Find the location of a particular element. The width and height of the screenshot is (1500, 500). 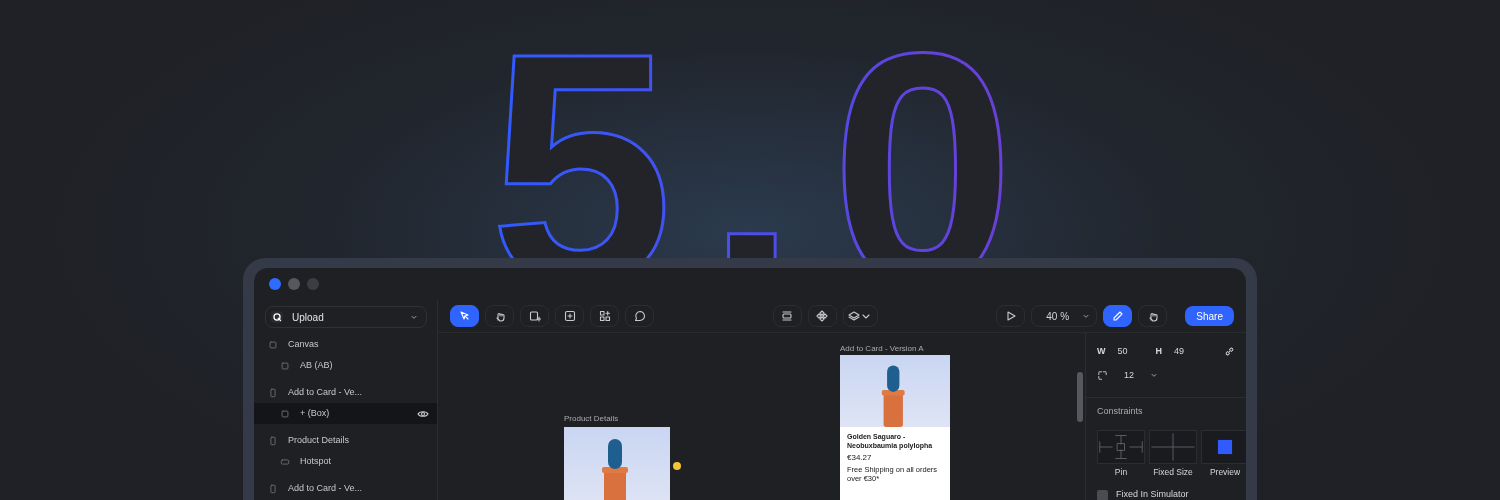

frame-title: Add to Card - Version A is located at coordinates (882, 349).